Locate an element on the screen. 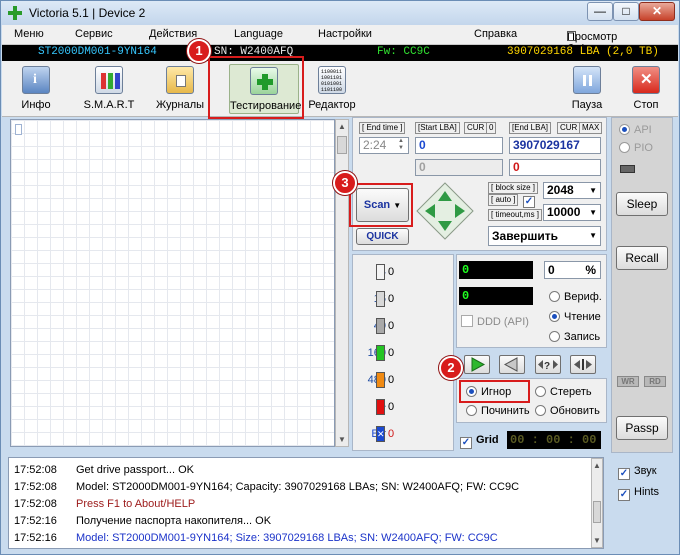 This screenshot has height=555, width=680. percent-display: 0% is located at coordinates (572, 270).